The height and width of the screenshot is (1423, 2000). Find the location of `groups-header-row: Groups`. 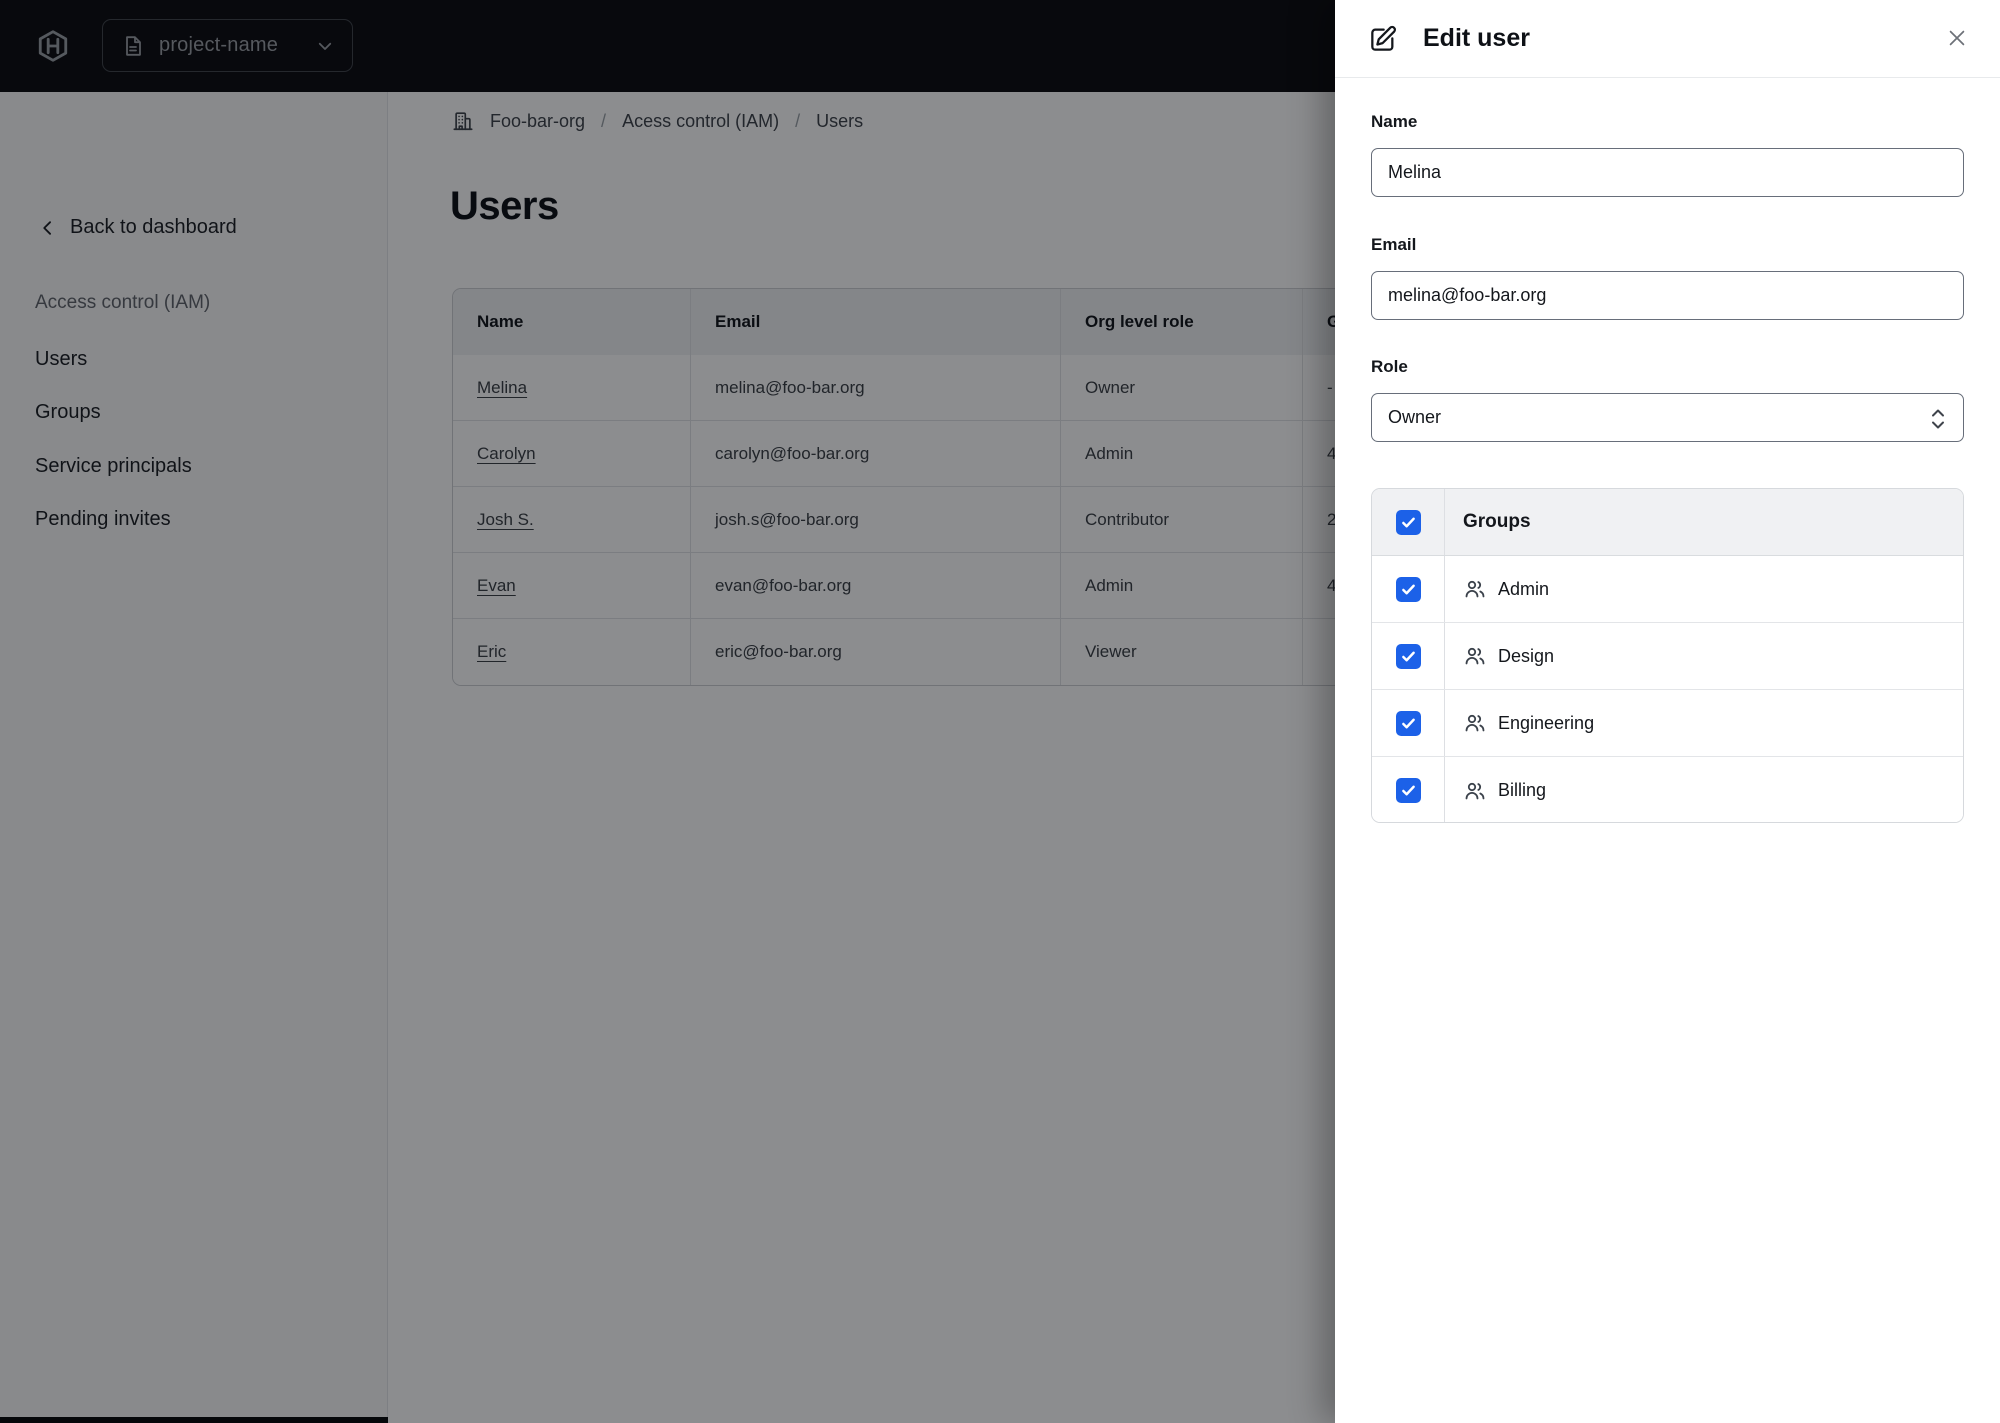

groups-header-row: Groups is located at coordinates (1667, 522).